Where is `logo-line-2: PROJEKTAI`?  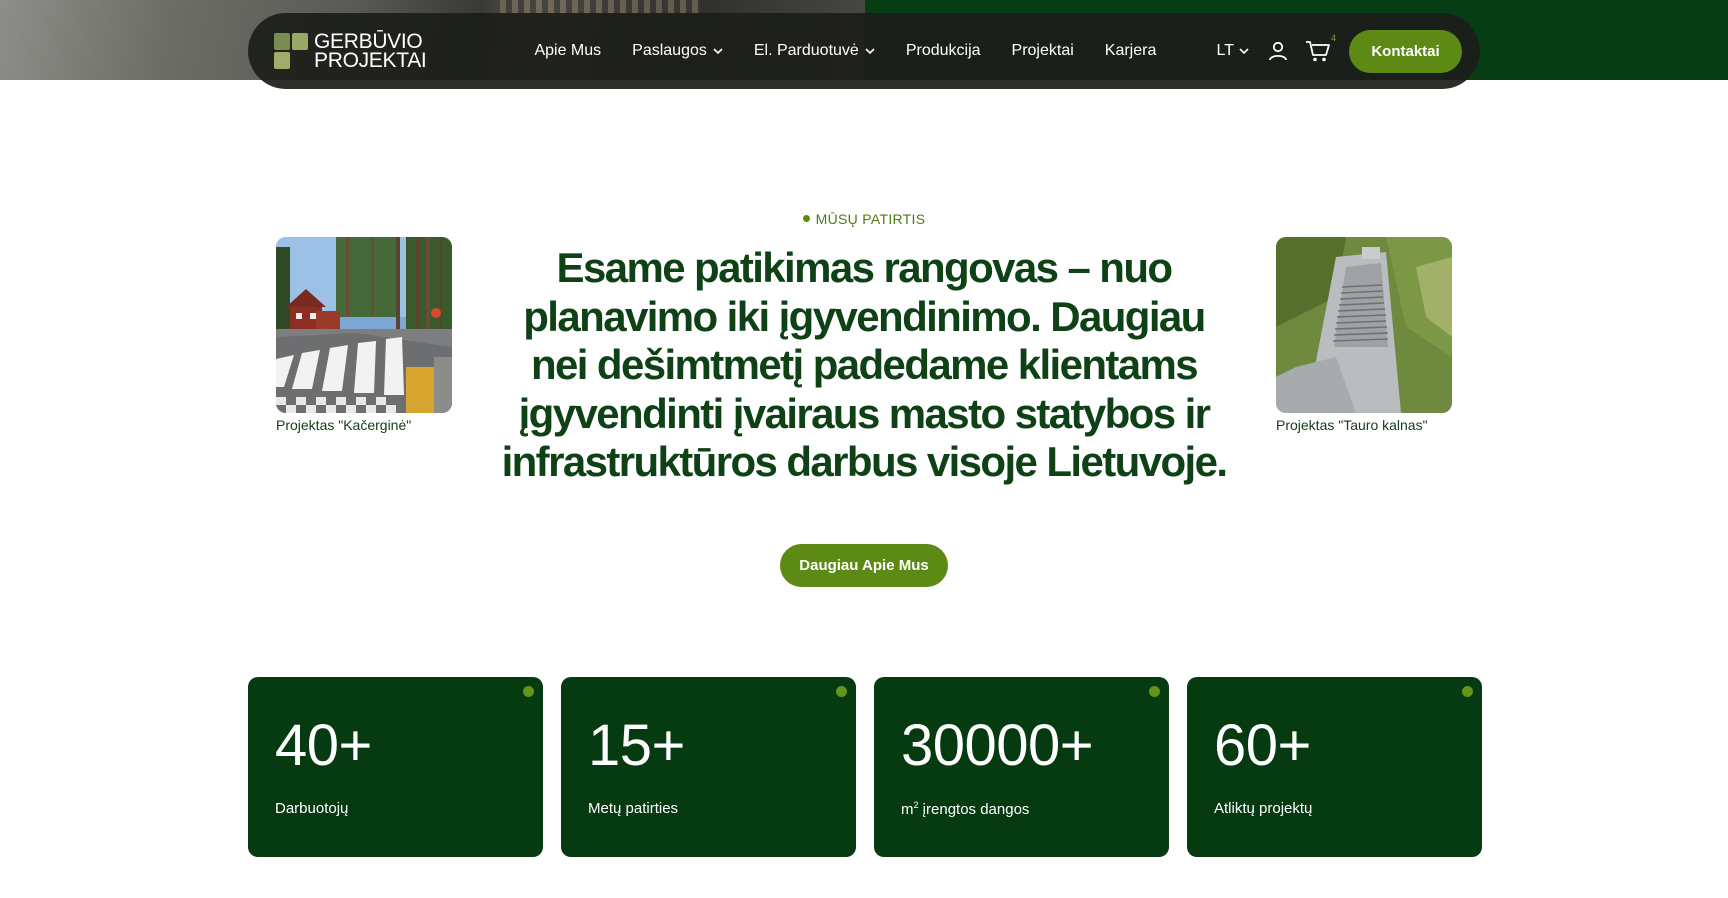
logo-line-2: PROJEKTAI is located at coordinates (370, 60).